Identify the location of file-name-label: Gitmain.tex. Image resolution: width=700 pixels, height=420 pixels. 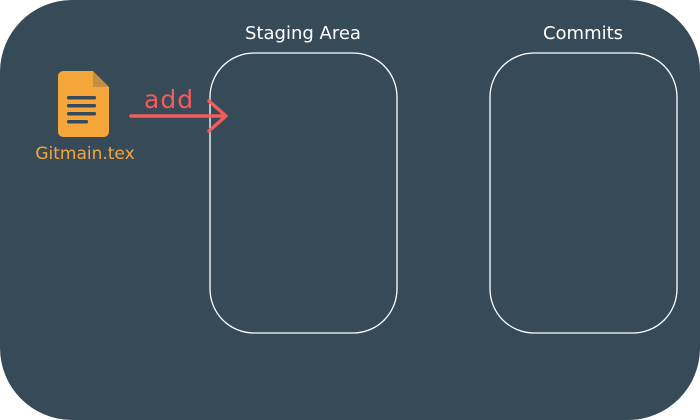
(84, 154).